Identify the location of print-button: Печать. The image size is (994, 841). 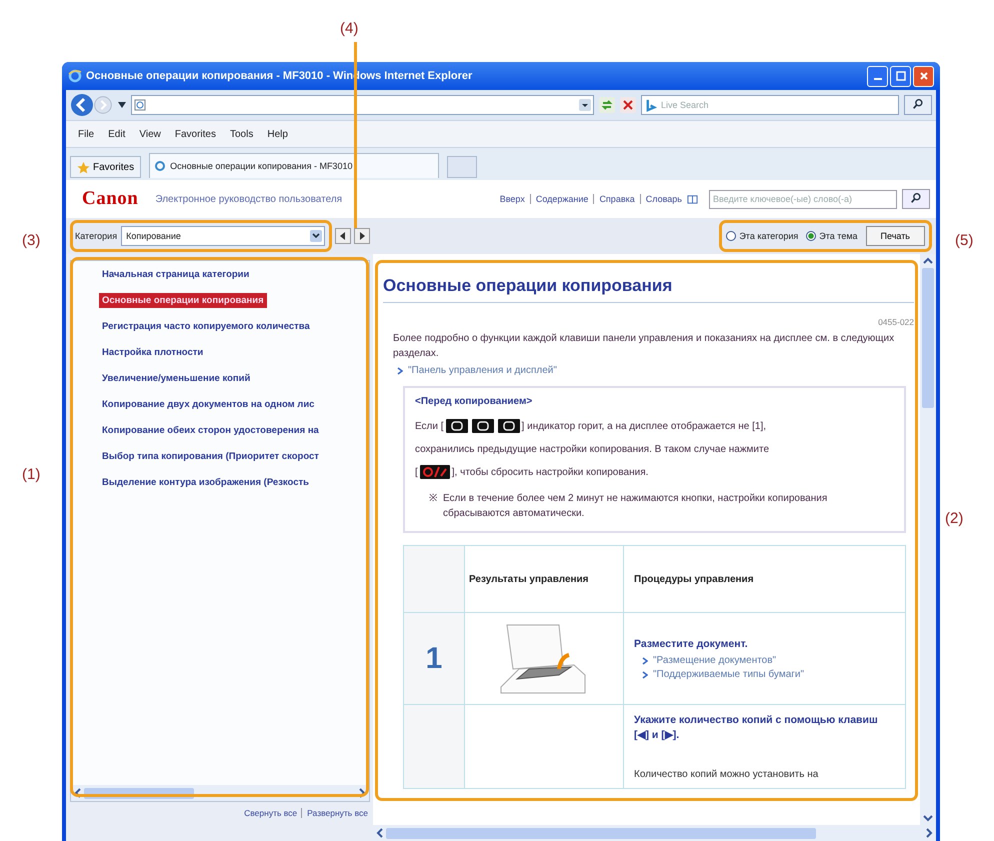
(895, 236).